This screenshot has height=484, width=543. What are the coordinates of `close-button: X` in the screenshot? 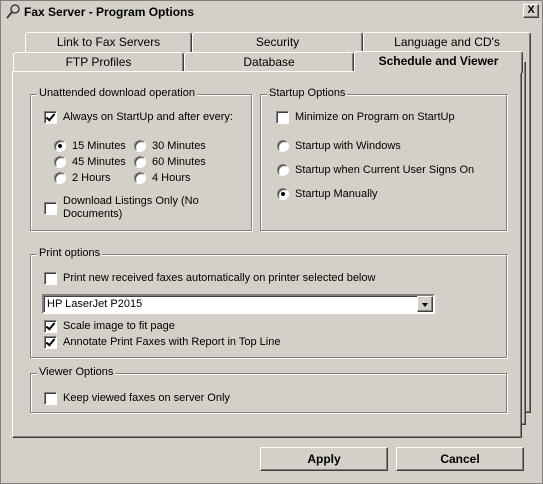 It's located at (531, 11).